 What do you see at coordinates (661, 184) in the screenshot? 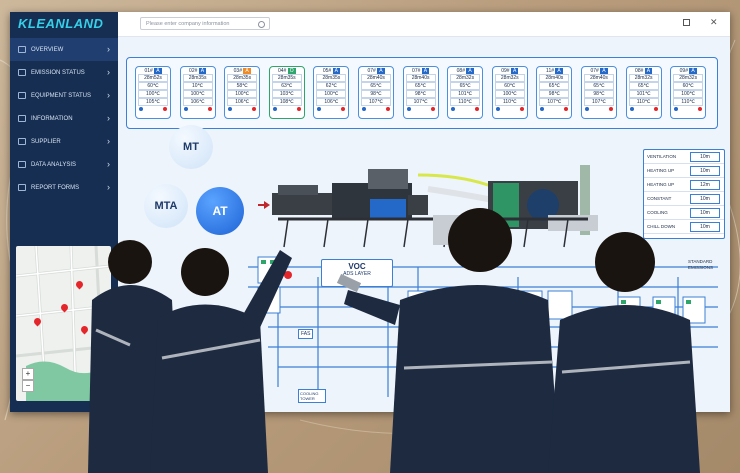
I see `timing-label: HEATING UP` at bounding box center [661, 184].